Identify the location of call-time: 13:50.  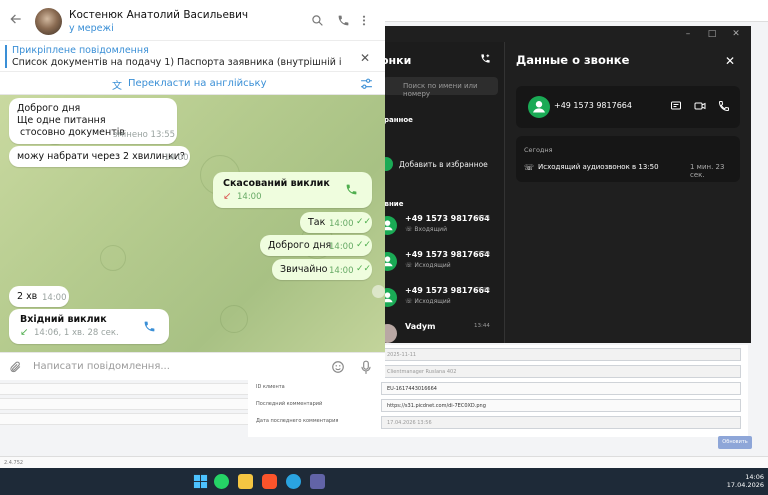
(482, 254).